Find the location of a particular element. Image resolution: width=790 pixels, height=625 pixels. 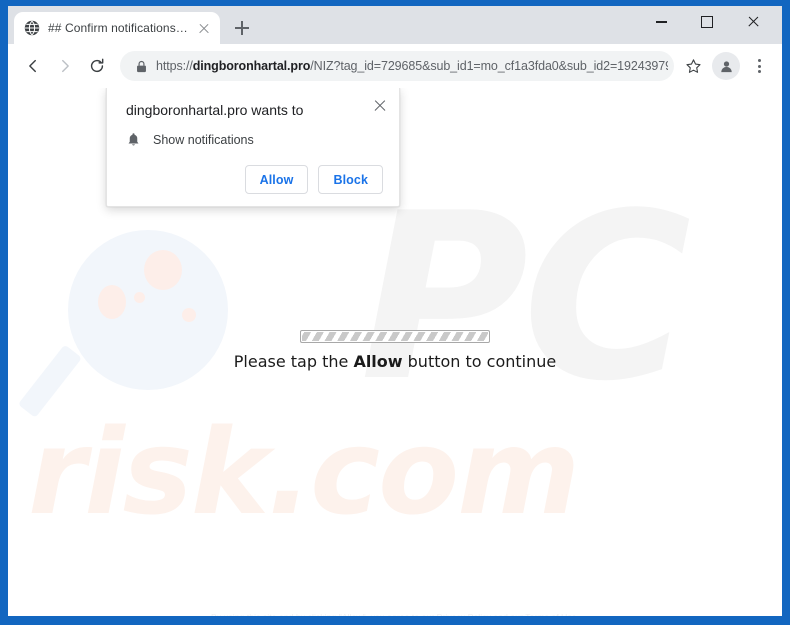

instruction-suffix: button to continue is located at coordinates (479, 361).